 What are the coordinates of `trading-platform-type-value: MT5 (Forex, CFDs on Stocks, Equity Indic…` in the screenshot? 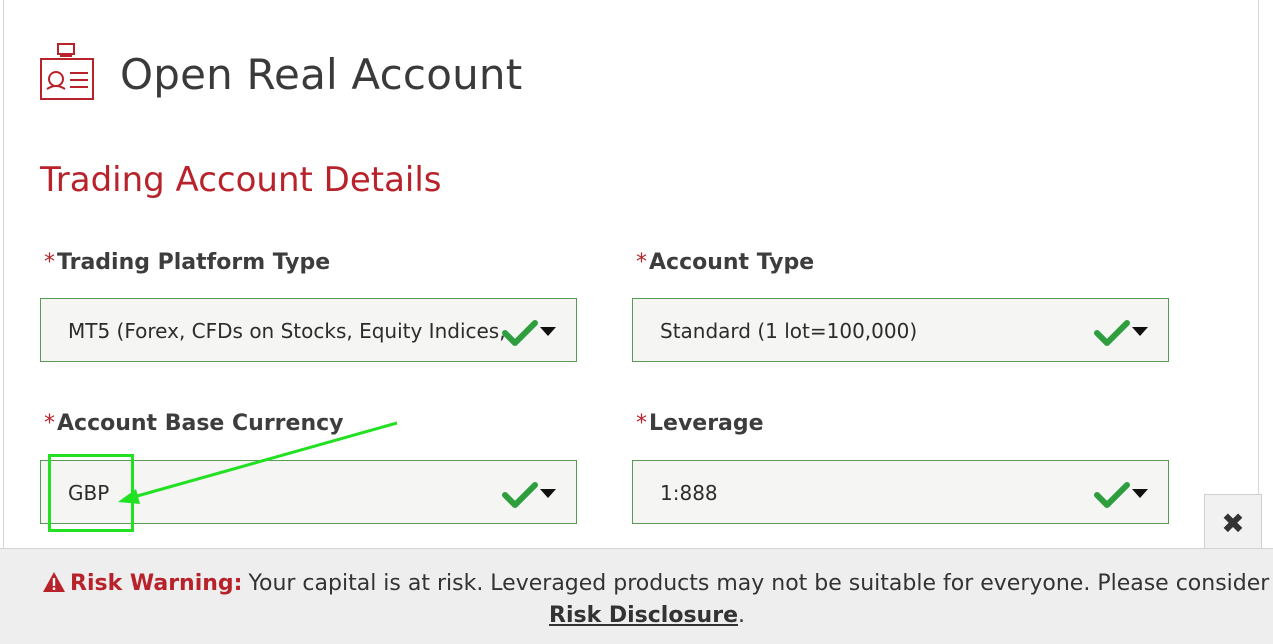 It's located at (287, 331).